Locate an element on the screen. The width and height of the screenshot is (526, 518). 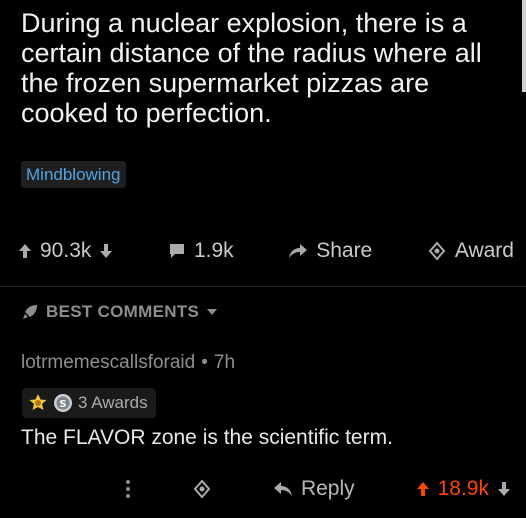
upvoted-arrow-icon is located at coordinates (423, 489).